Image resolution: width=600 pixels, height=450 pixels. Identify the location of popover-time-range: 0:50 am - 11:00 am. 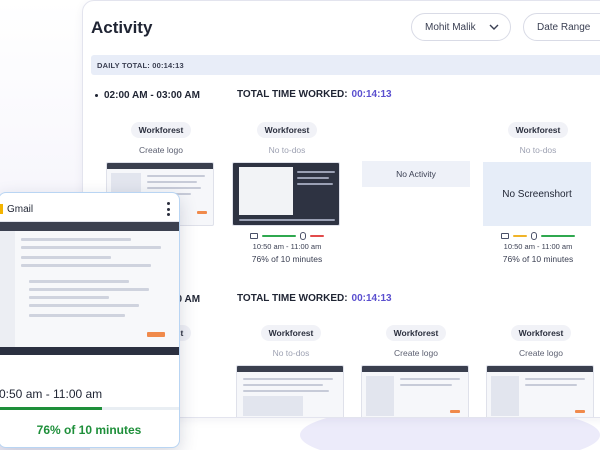
(51, 394).